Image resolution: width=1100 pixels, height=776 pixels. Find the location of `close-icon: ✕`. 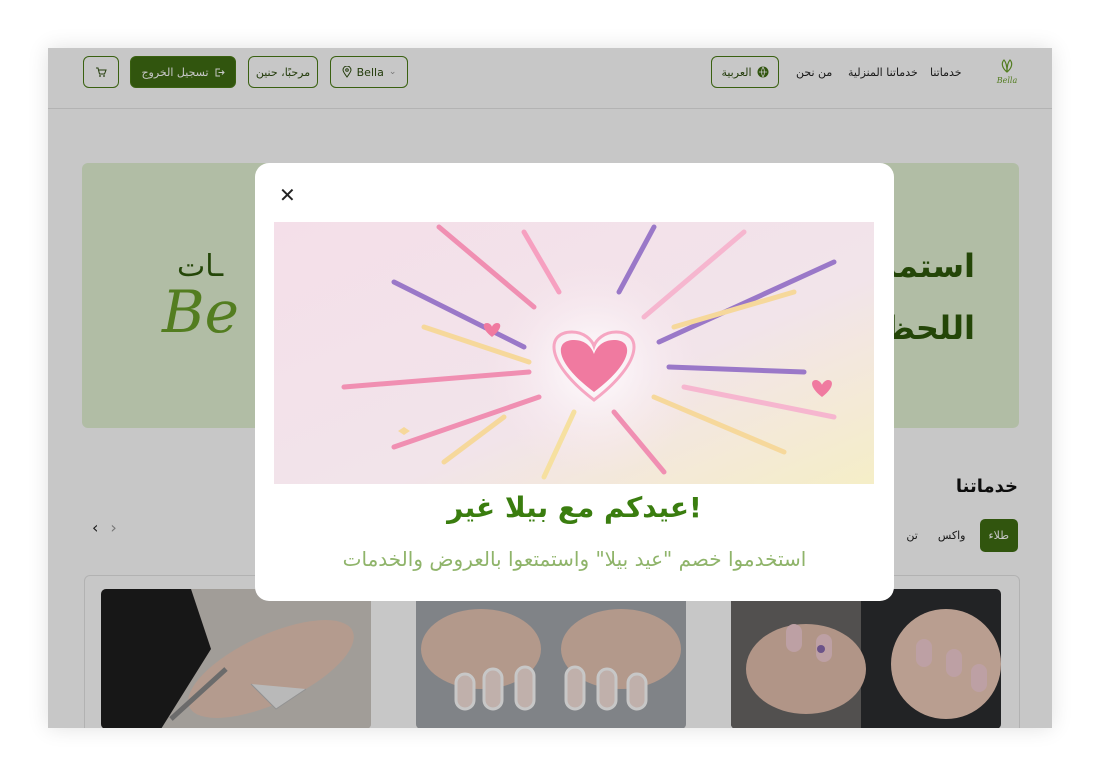

close-icon: ✕ is located at coordinates (287, 195).